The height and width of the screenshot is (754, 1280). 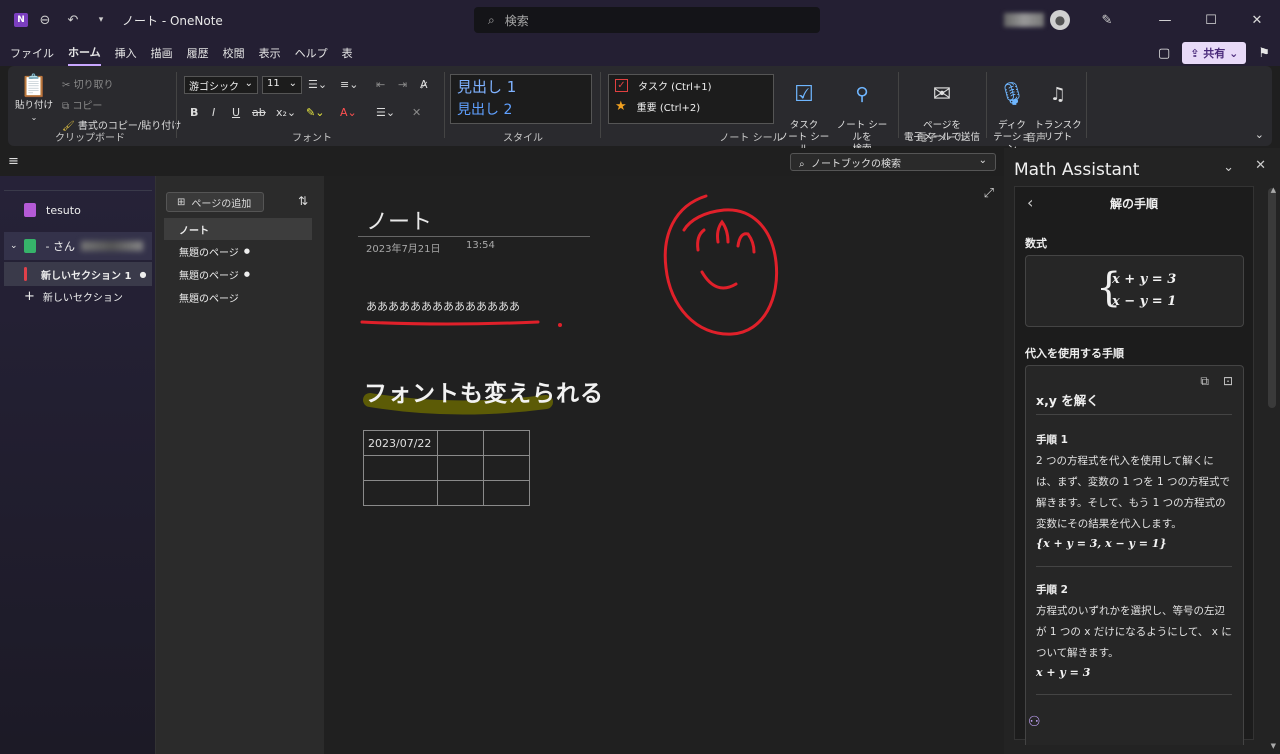 I want to click on menu-file: ファイル, so click(x=32, y=53).